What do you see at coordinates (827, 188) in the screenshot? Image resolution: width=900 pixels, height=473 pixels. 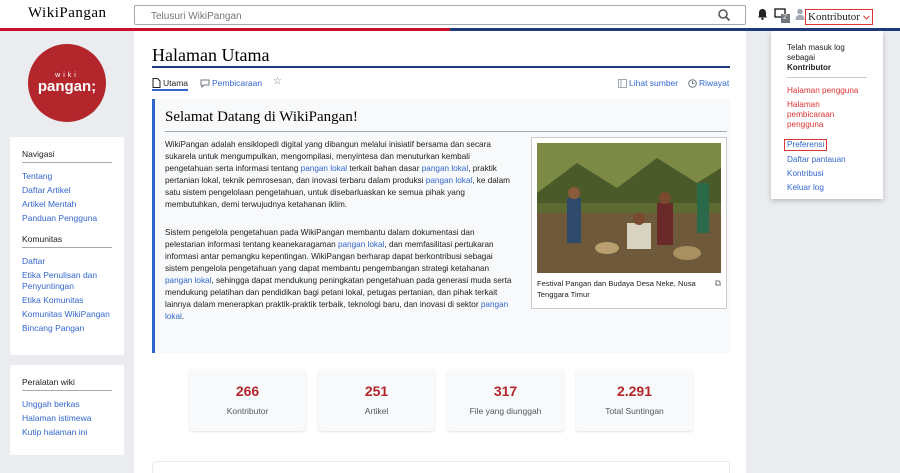 I see `menu-item-keluar-log: Keluar log` at bounding box center [827, 188].